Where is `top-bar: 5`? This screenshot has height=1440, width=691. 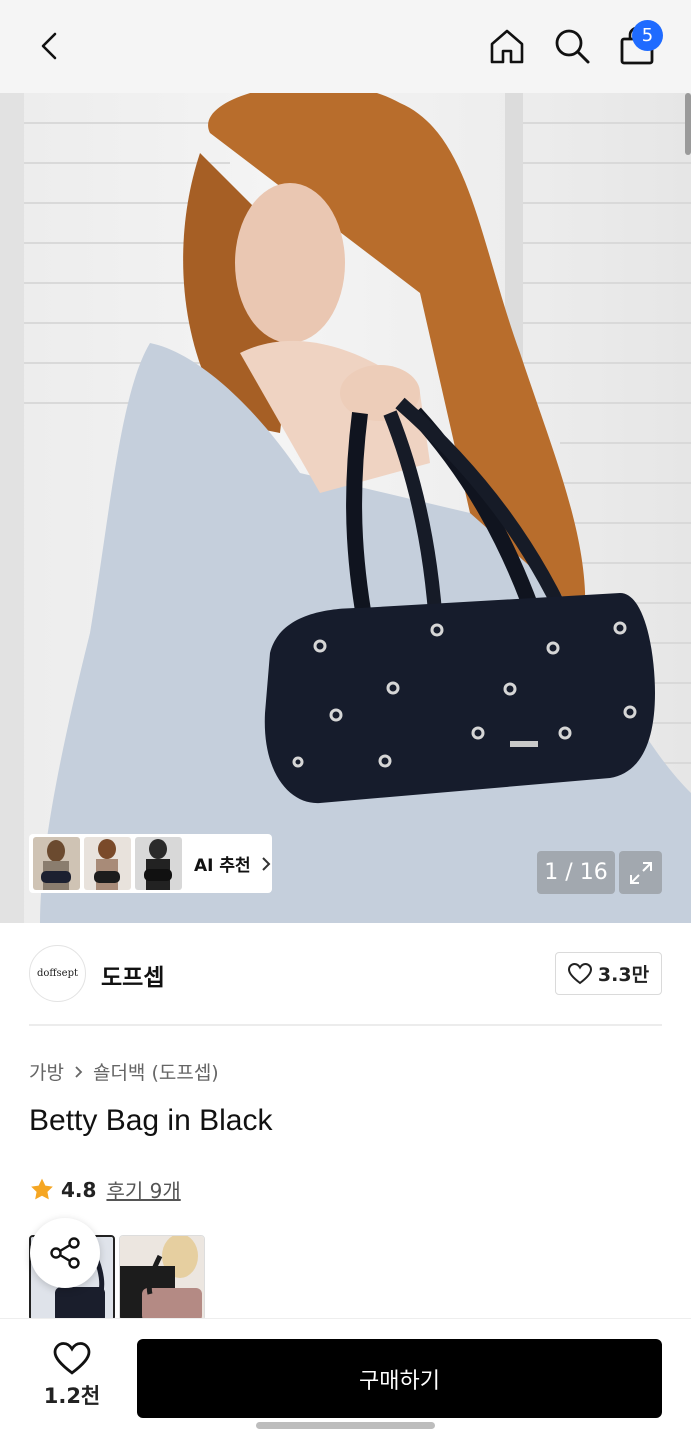
top-bar: 5 is located at coordinates (345, 46).